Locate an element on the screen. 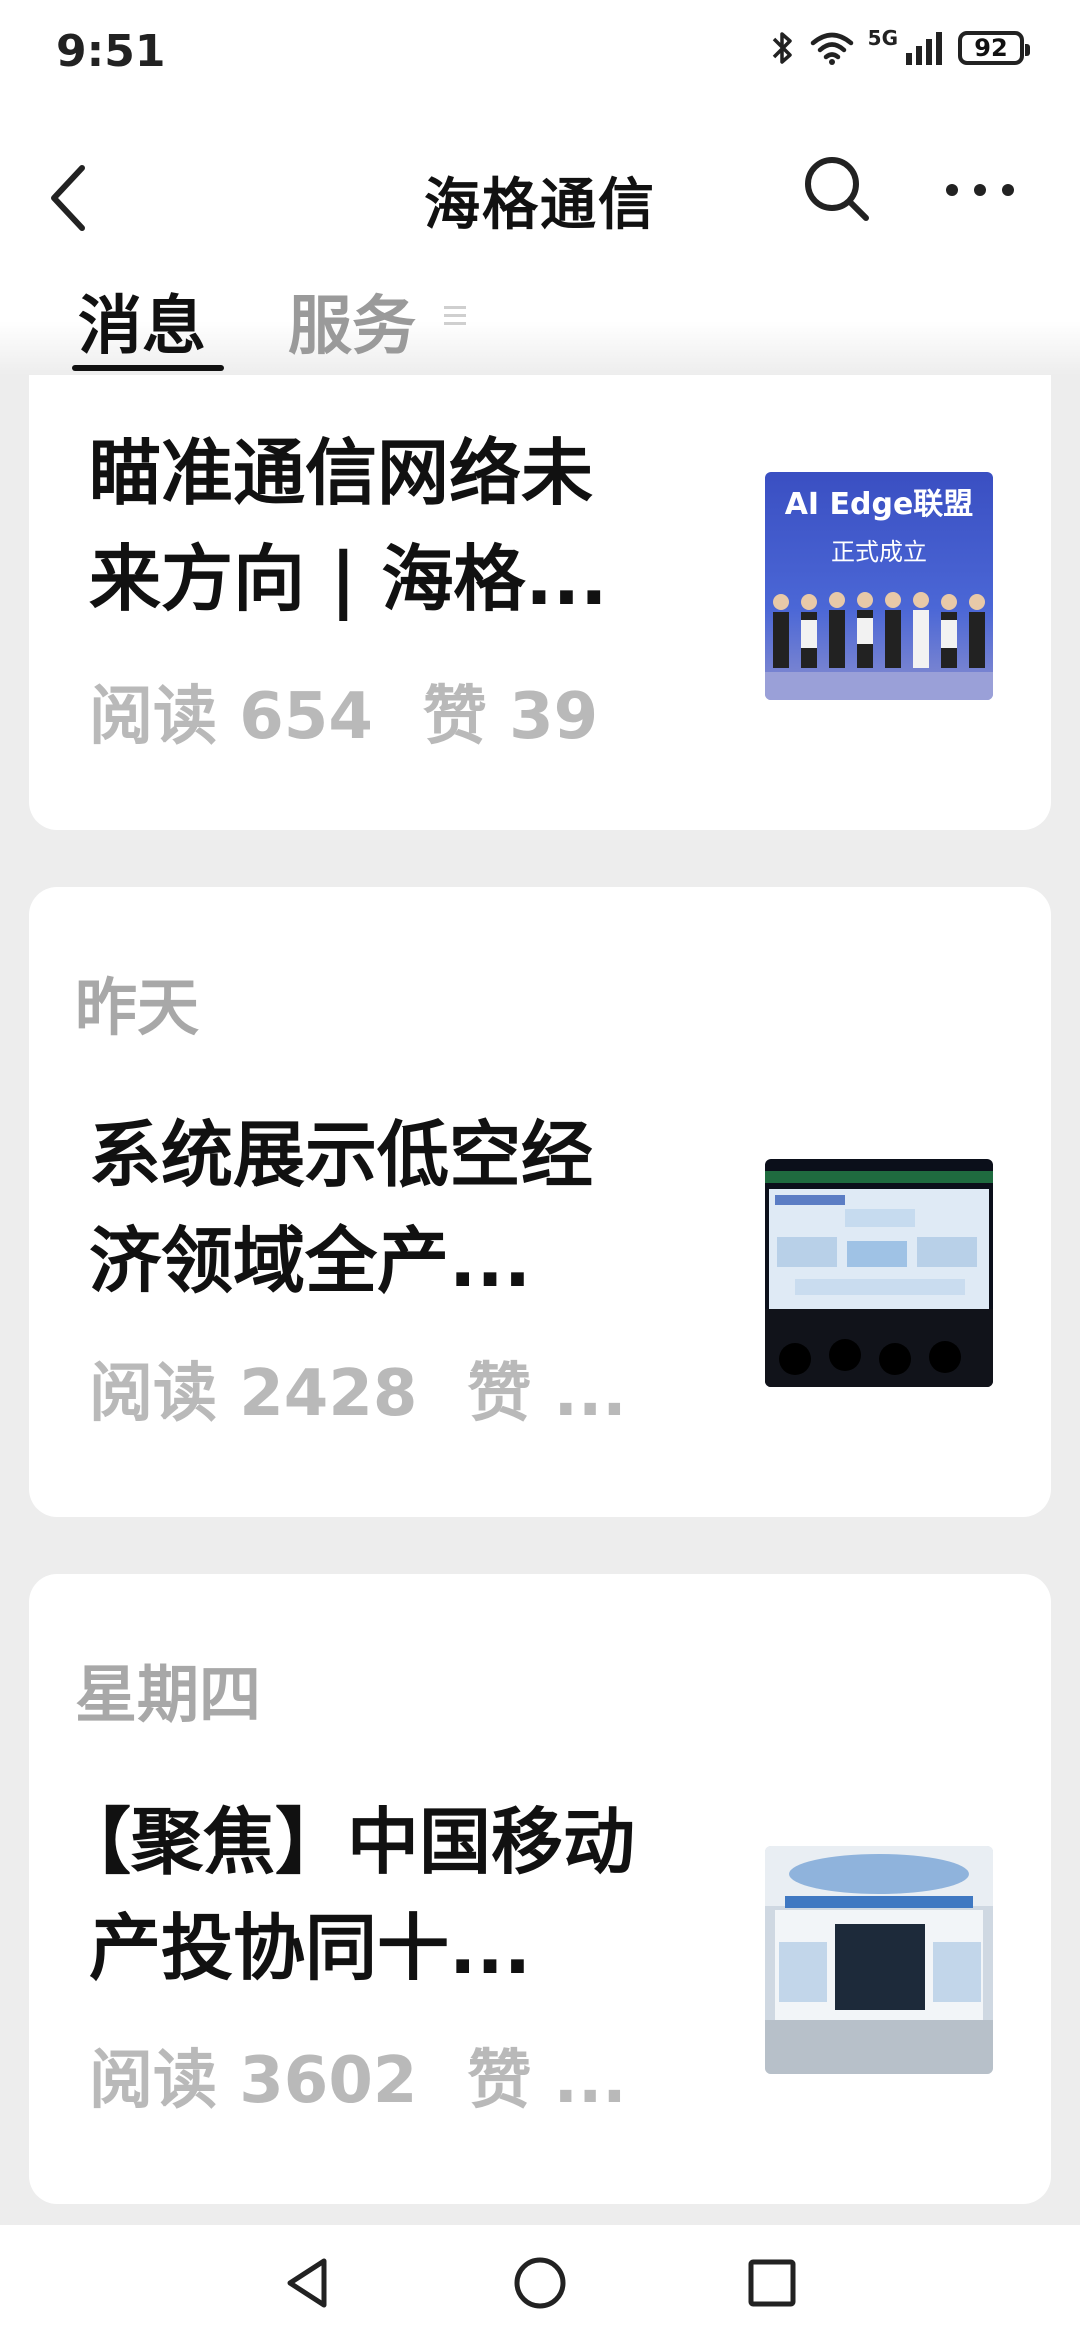 The height and width of the screenshot is (2340, 1080). battery-icon: 92 is located at coordinates (994, 48).